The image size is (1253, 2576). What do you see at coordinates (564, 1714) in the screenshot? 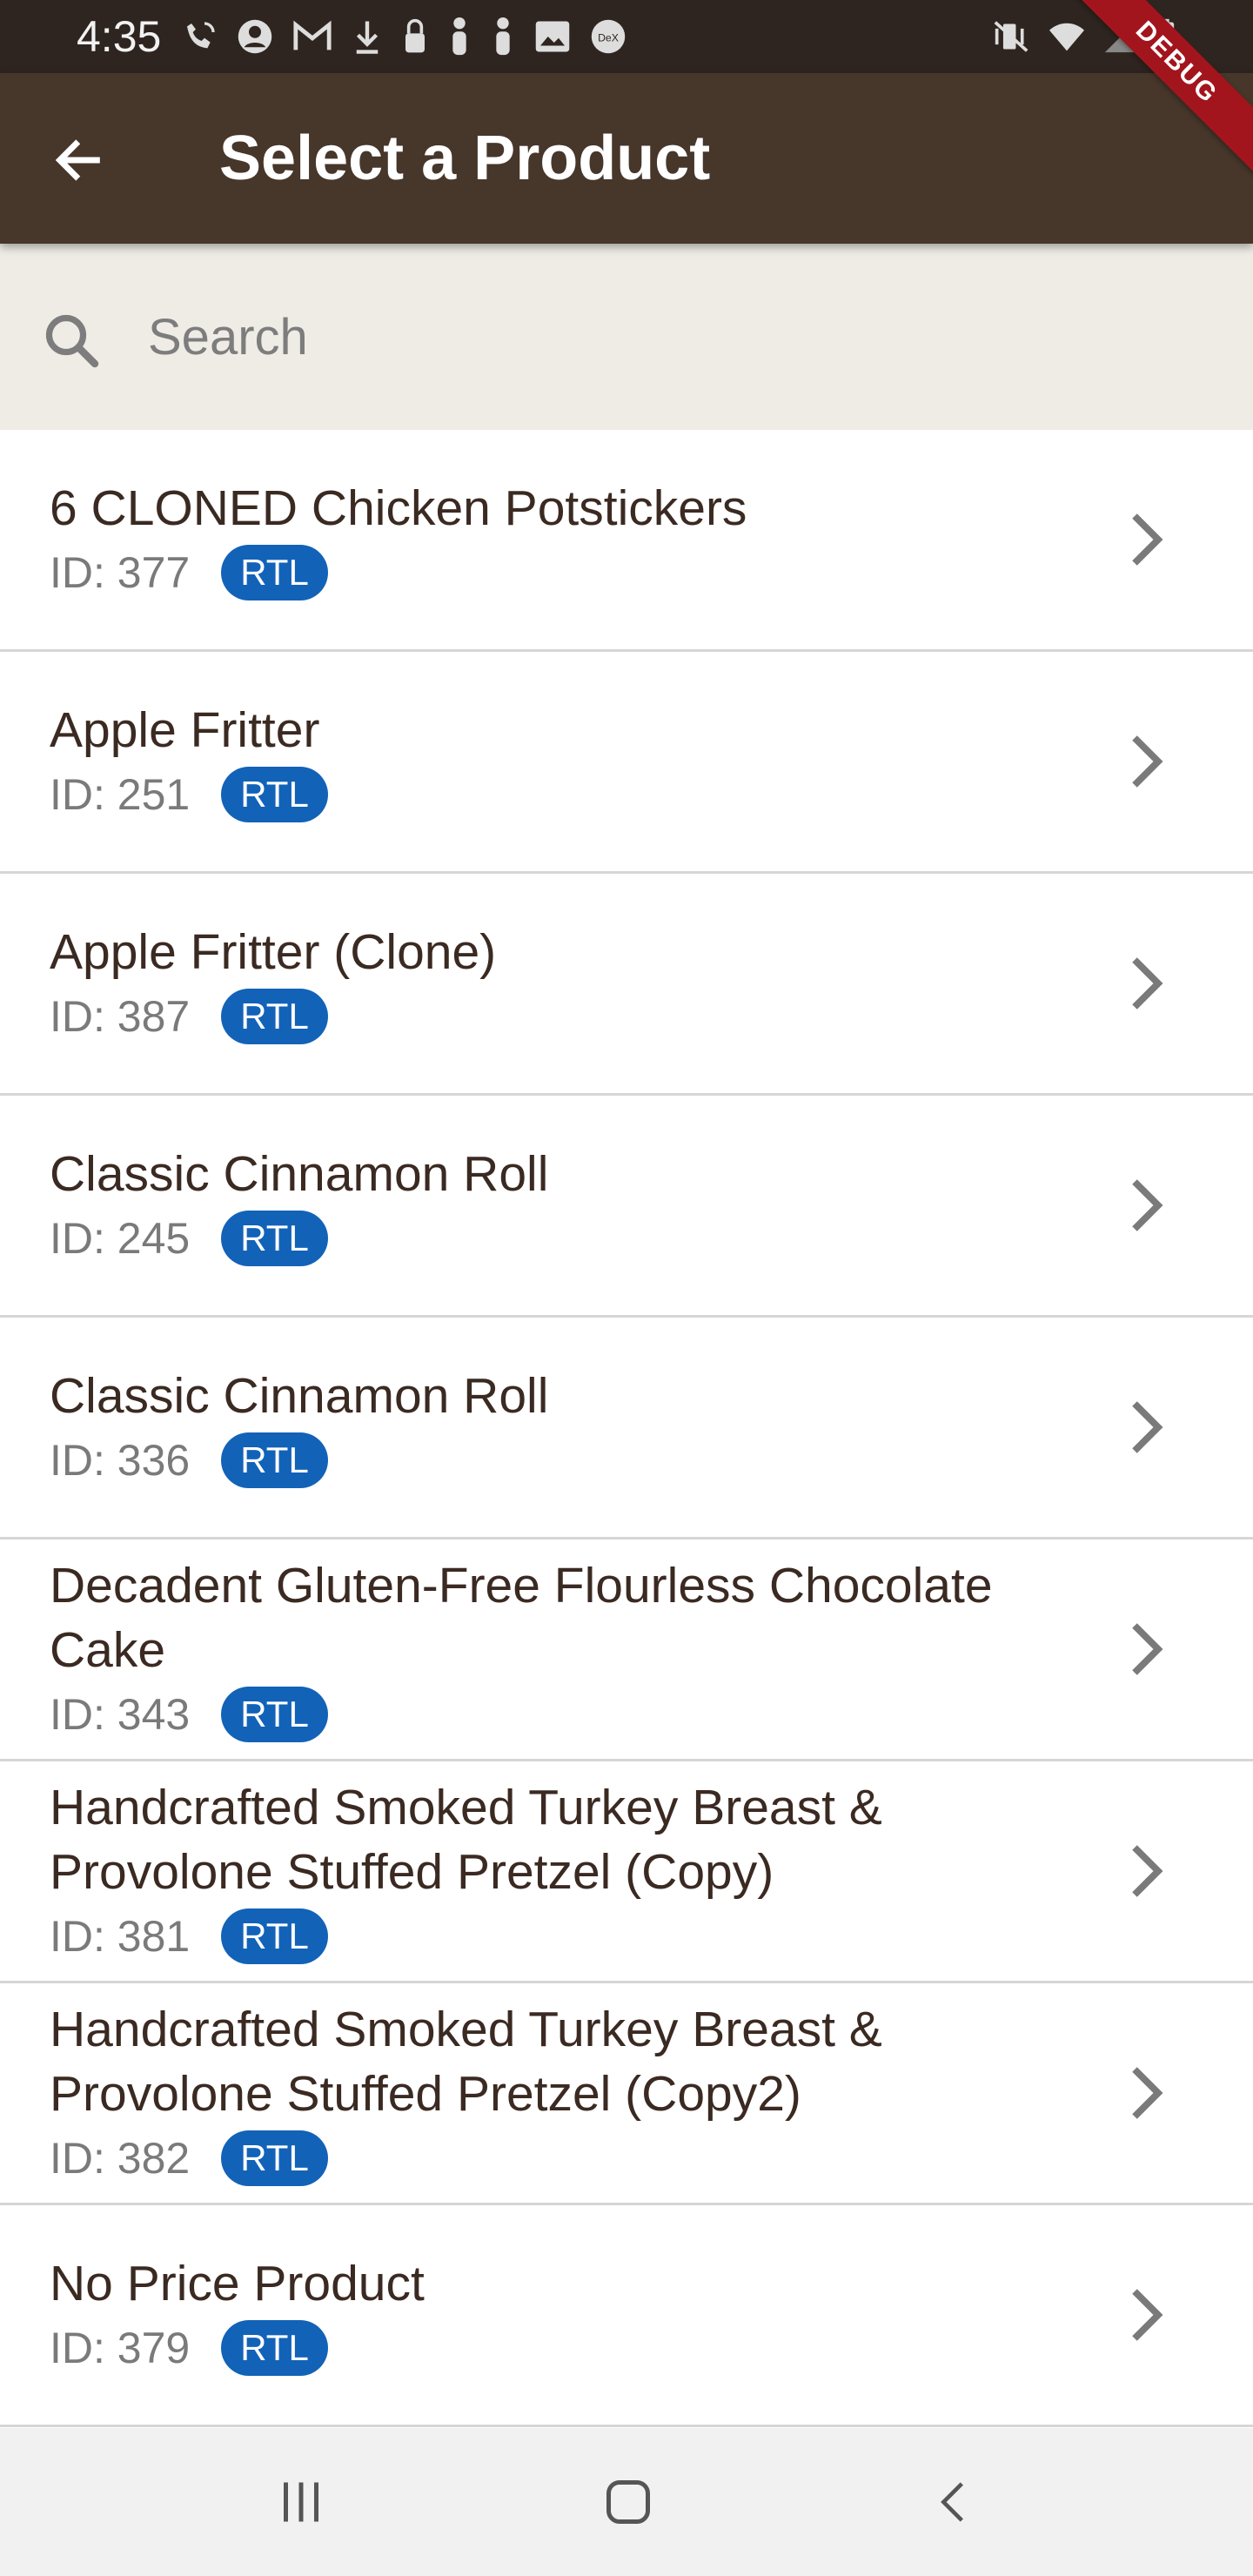
I see `product-meta: ID: 343 RTL` at bounding box center [564, 1714].